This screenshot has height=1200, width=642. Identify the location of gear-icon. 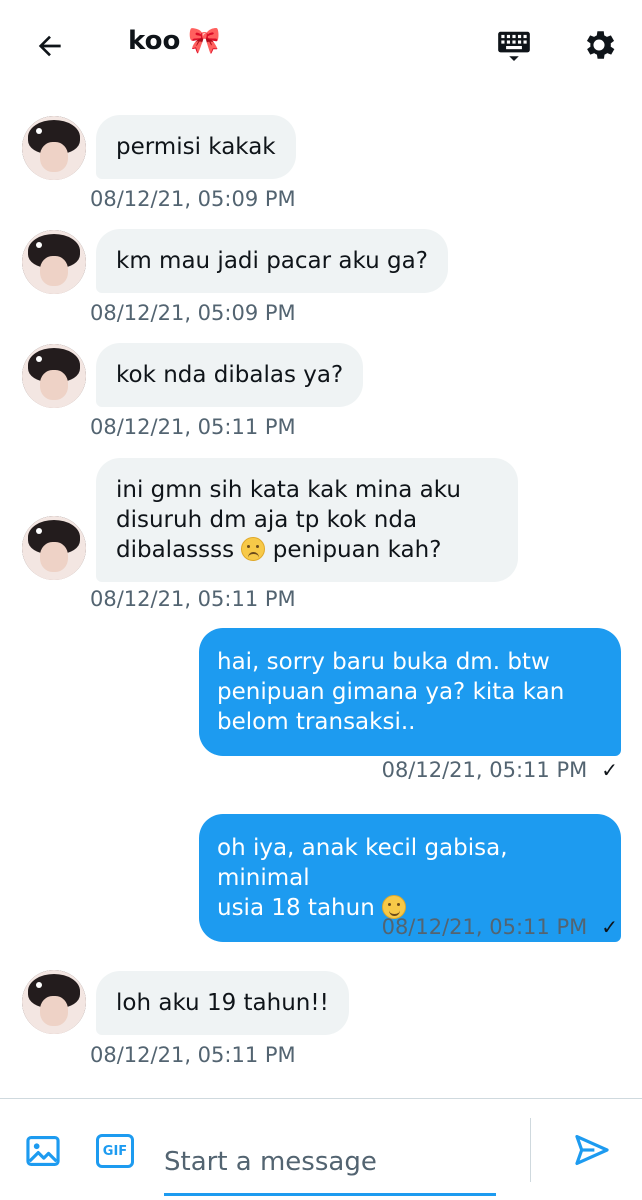
(600, 45).